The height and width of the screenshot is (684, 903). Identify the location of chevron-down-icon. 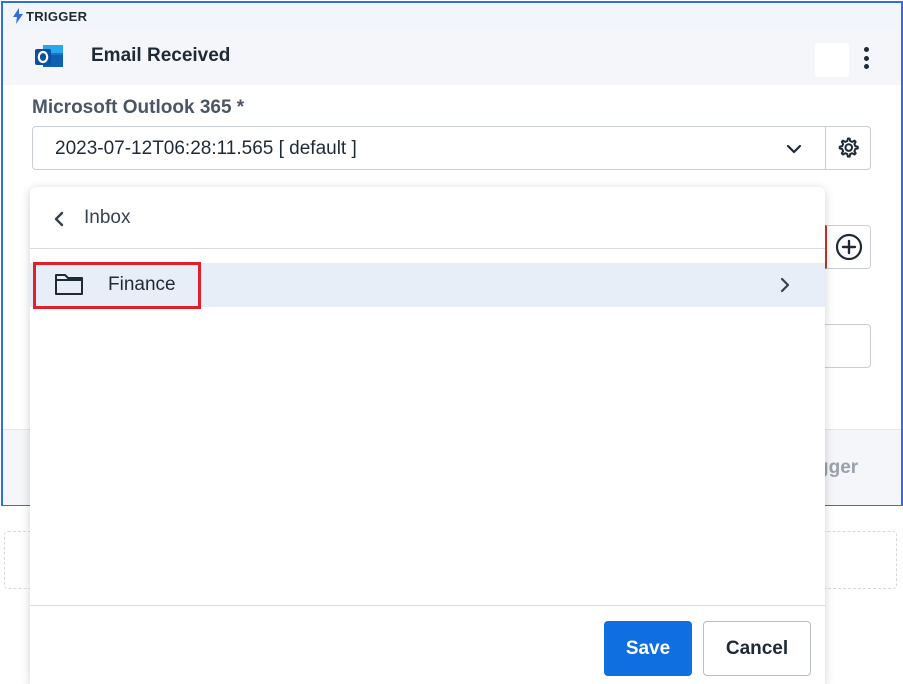
(794, 149).